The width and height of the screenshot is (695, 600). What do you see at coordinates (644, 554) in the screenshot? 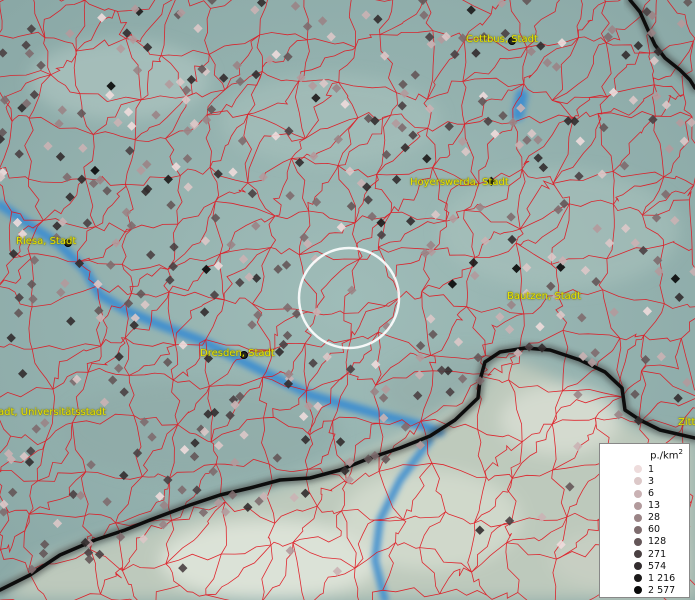
I see `legend-entry: 271` at bounding box center [644, 554].